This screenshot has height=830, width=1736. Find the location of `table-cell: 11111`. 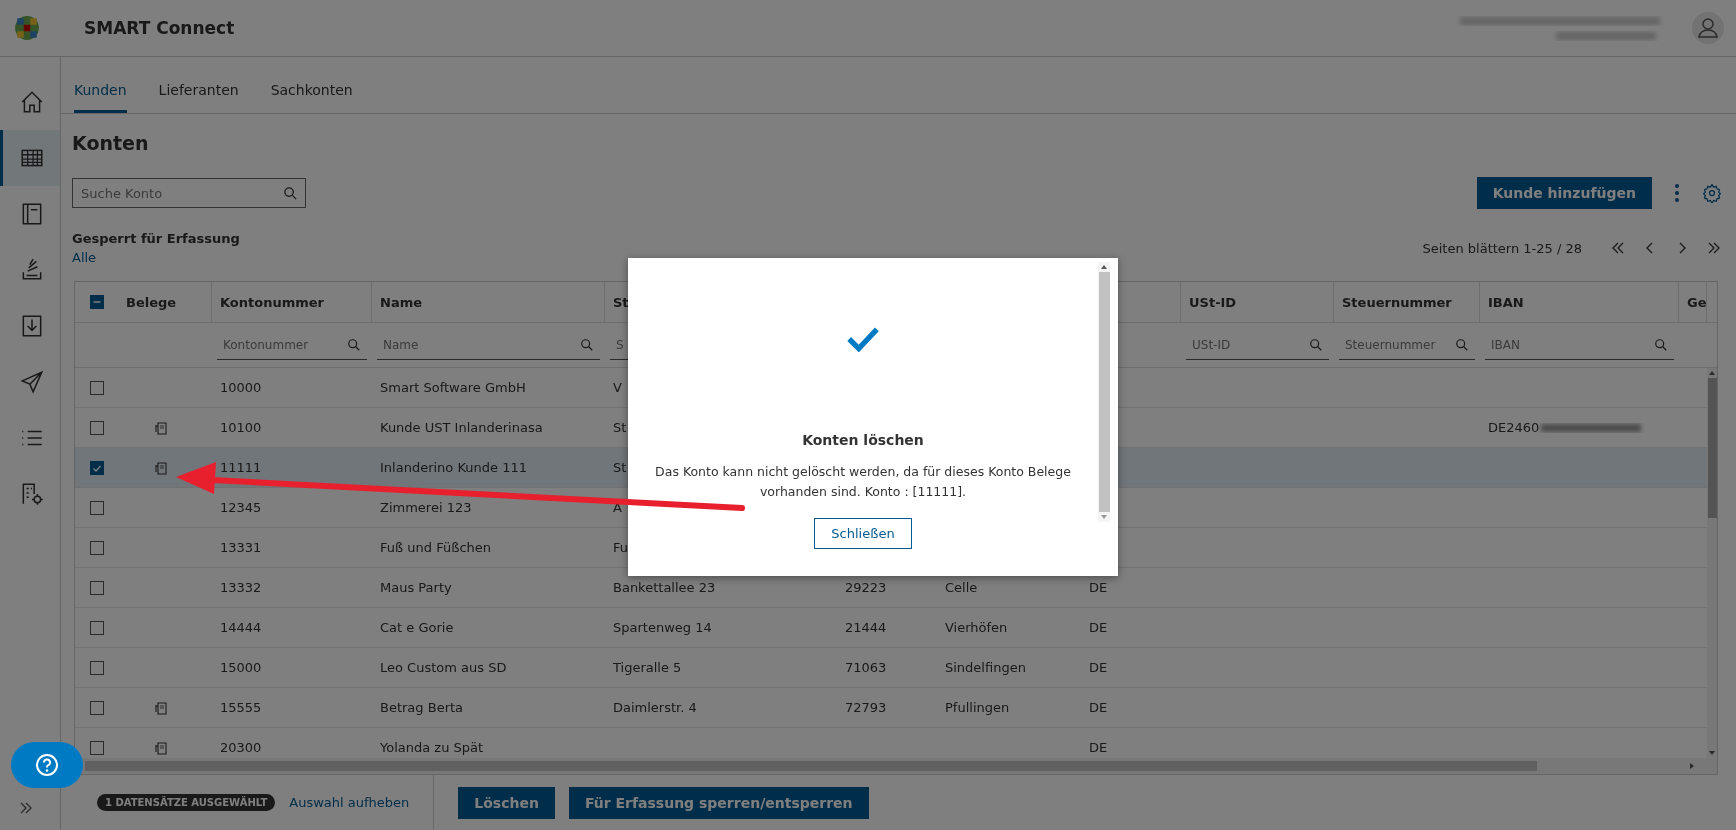

table-cell: 11111 is located at coordinates (241, 467).